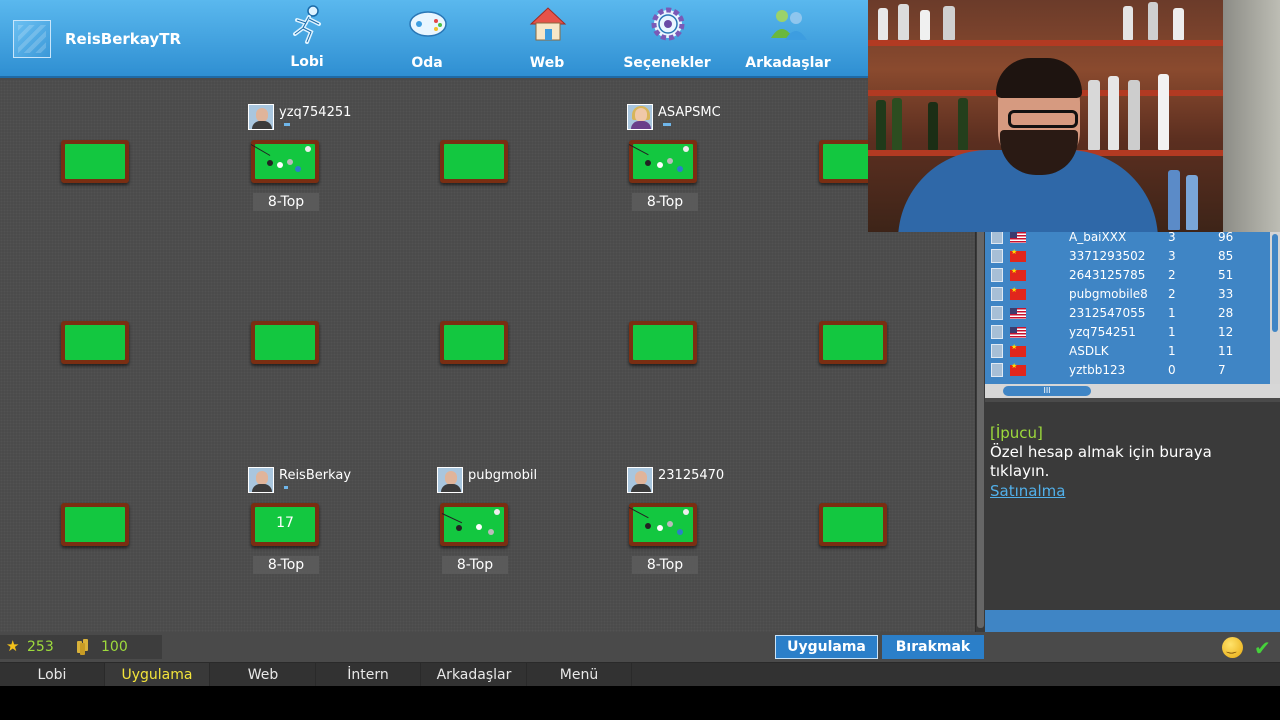 Image resolution: width=1280 pixels, height=720 pixels. What do you see at coordinates (307, 62) in the screenshot?
I see `nav-lobi-label: Lobi` at bounding box center [307, 62].